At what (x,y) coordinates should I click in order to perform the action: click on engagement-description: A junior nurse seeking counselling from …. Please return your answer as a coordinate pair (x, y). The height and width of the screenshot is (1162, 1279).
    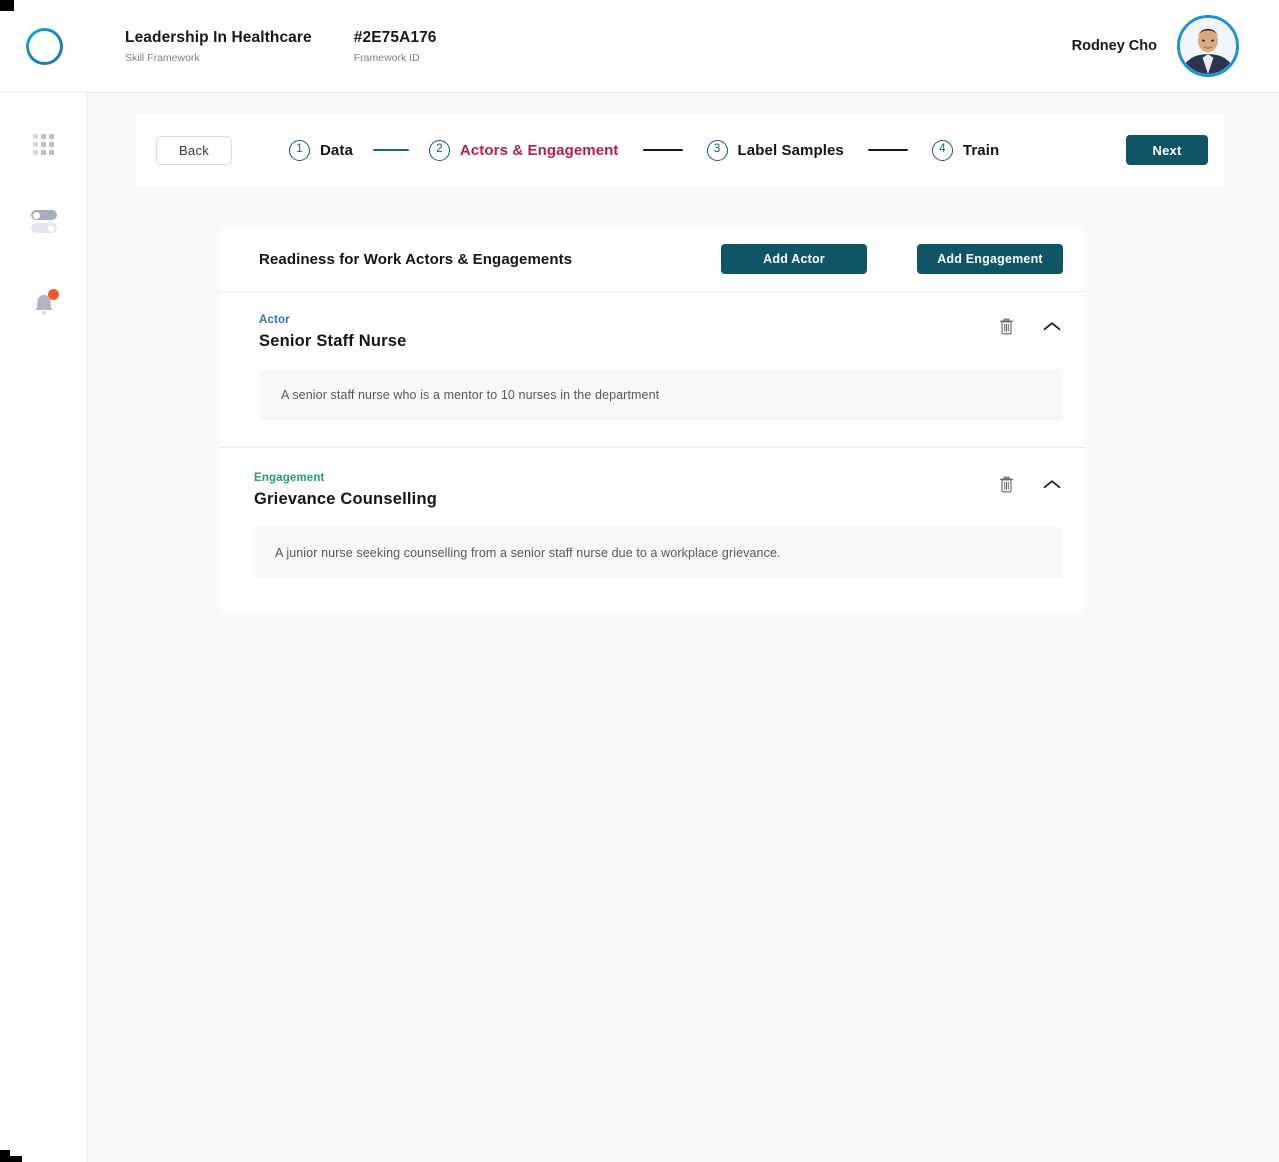
    Looking at the image, I should click on (658, 552).